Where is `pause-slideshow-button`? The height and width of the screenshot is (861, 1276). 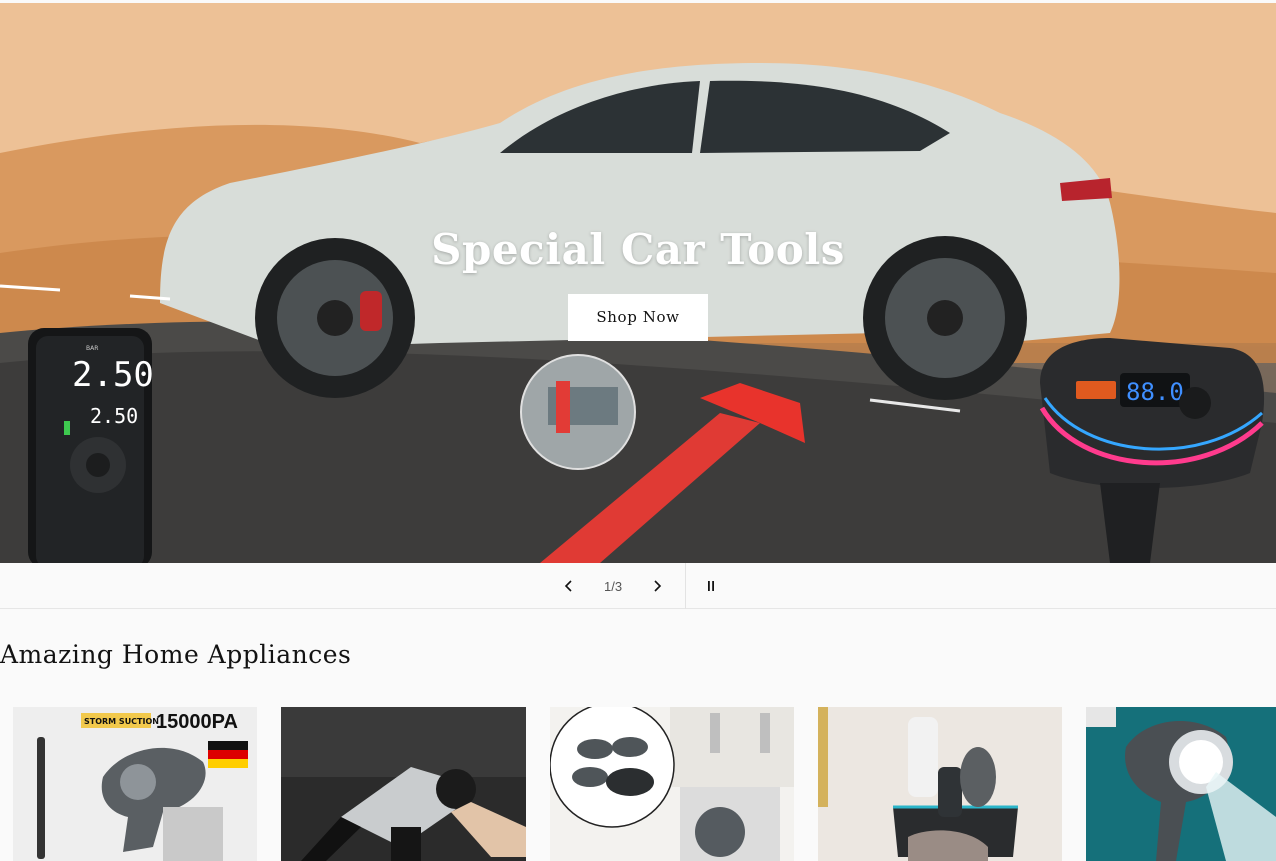
pause-slideshow-button is located at coordinates (711, 586).